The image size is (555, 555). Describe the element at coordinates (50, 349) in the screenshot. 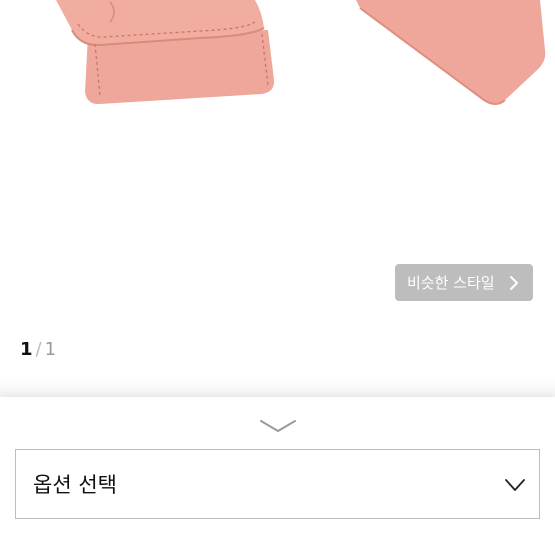

I see `pager-total: 1` at that location.